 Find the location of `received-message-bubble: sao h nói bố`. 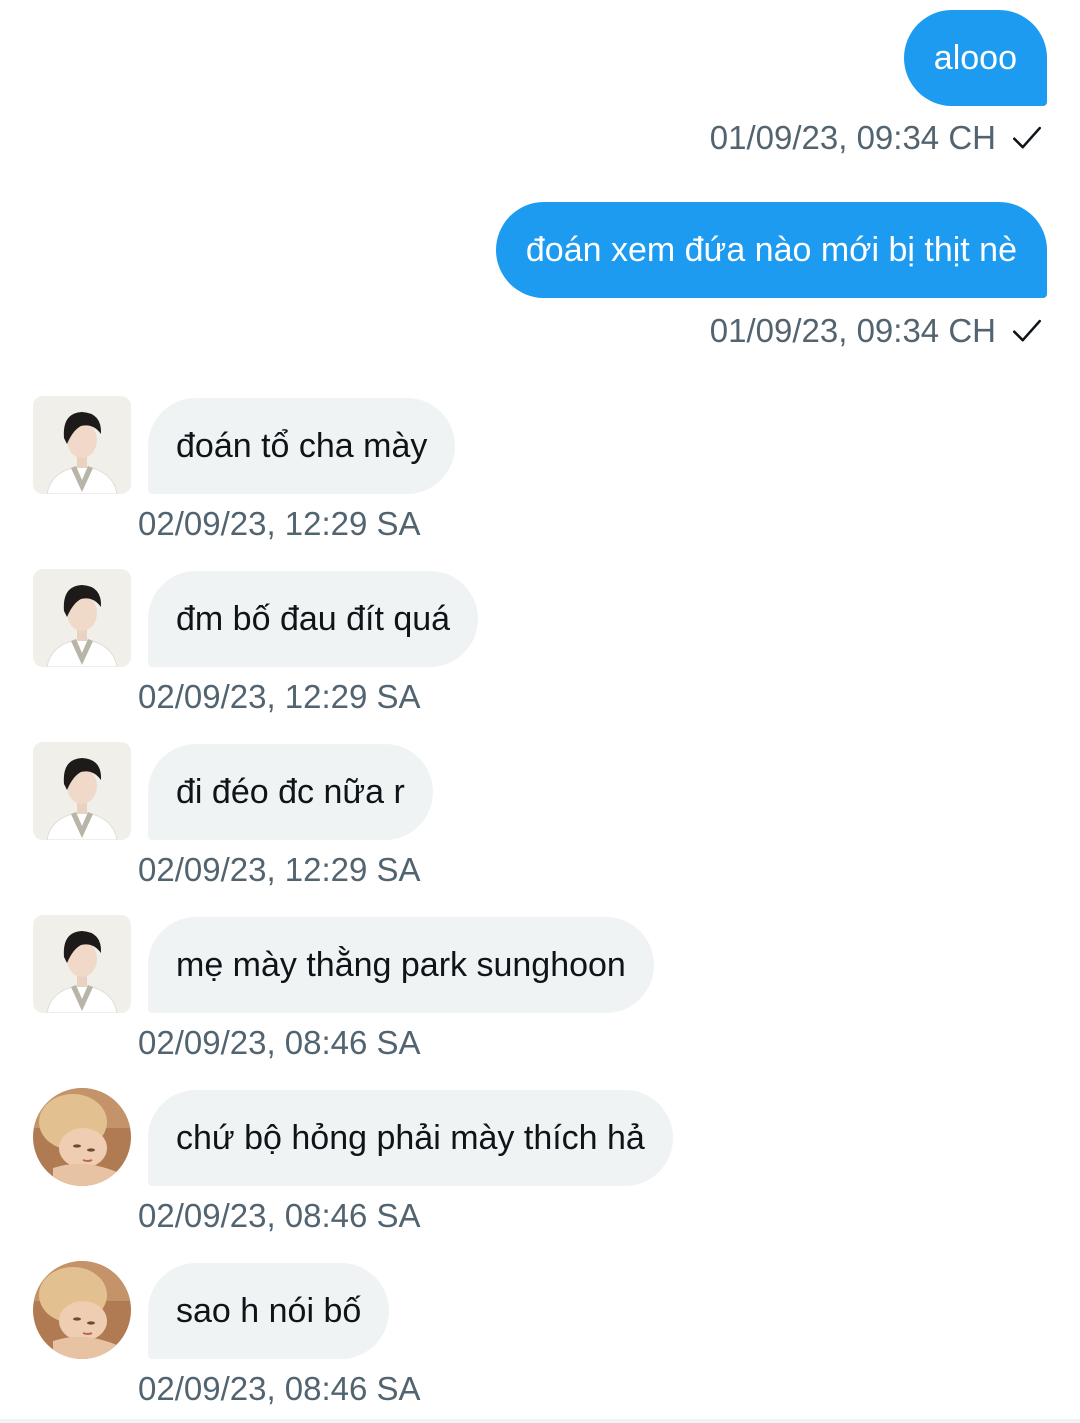

received-message-bubble: sao h nói bố is located at coordinates (269, 1311).